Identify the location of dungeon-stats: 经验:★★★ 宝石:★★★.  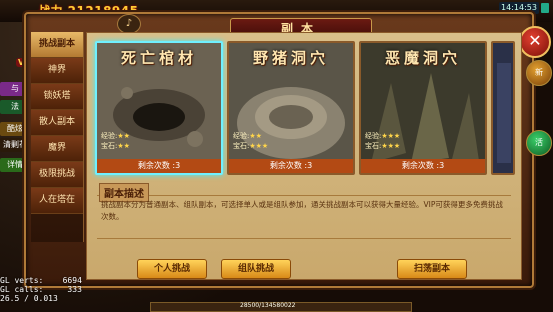
(382, 141).